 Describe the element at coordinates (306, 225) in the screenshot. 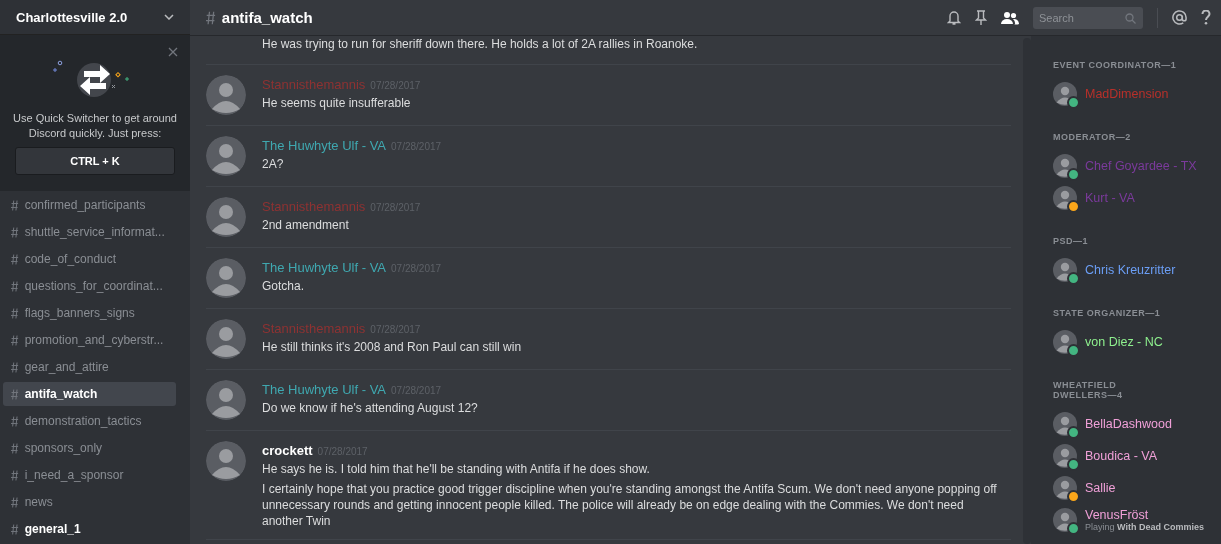

I see `message-text: 2nd amendment` at that location.